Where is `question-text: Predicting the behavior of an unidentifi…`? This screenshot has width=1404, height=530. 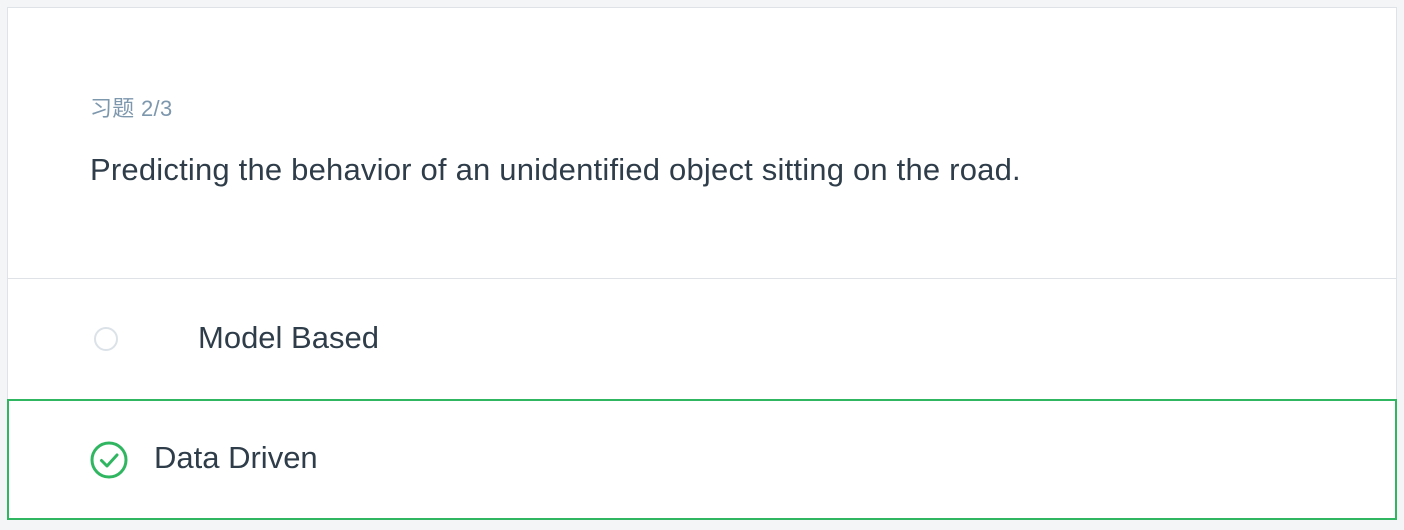
question-text: Predicting the behavior of an unidentifi… is located at coordinates (555, 169).